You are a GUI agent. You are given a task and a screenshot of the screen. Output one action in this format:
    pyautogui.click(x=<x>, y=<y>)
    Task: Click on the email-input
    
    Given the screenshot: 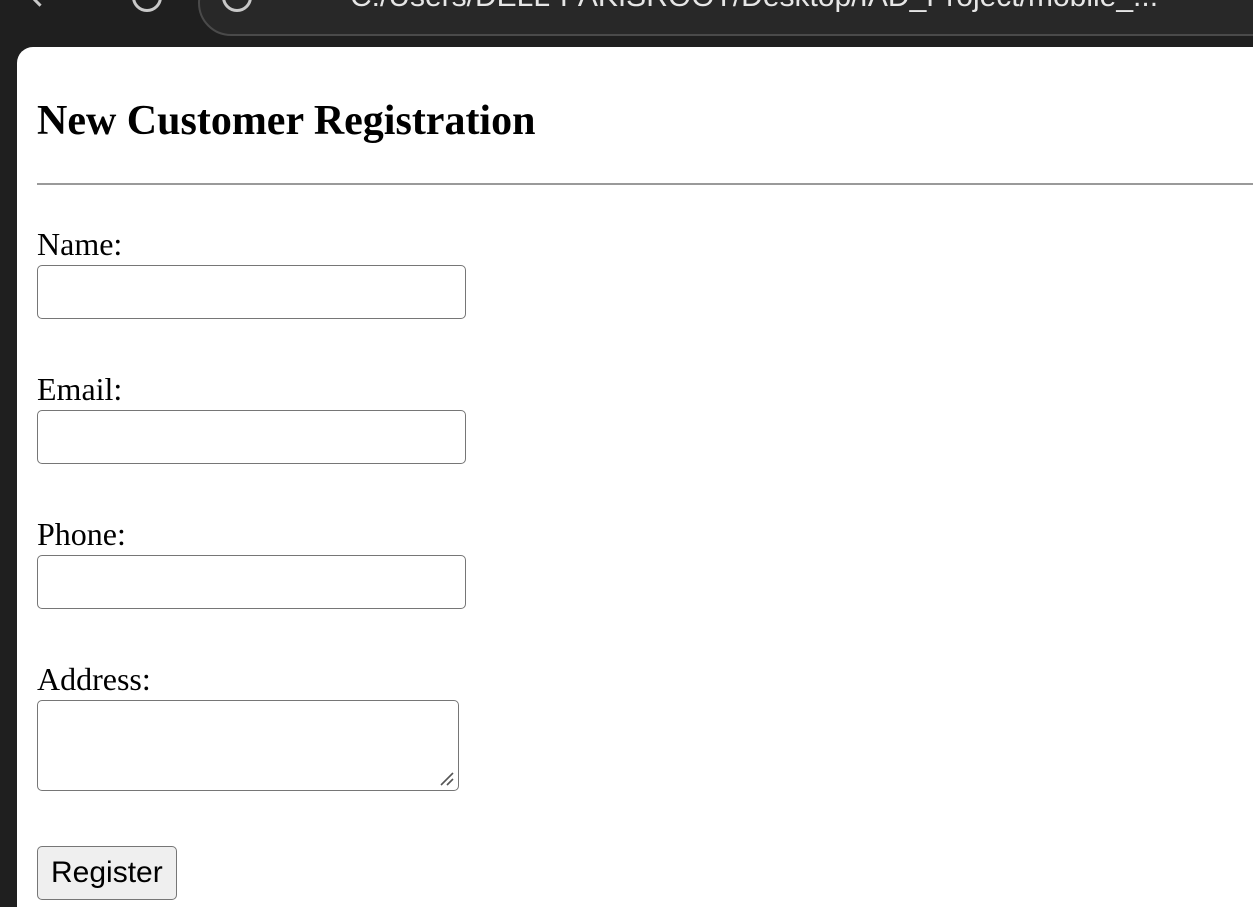 What is the action you would take?
    pyautogui.click(x=251, y=437)
    